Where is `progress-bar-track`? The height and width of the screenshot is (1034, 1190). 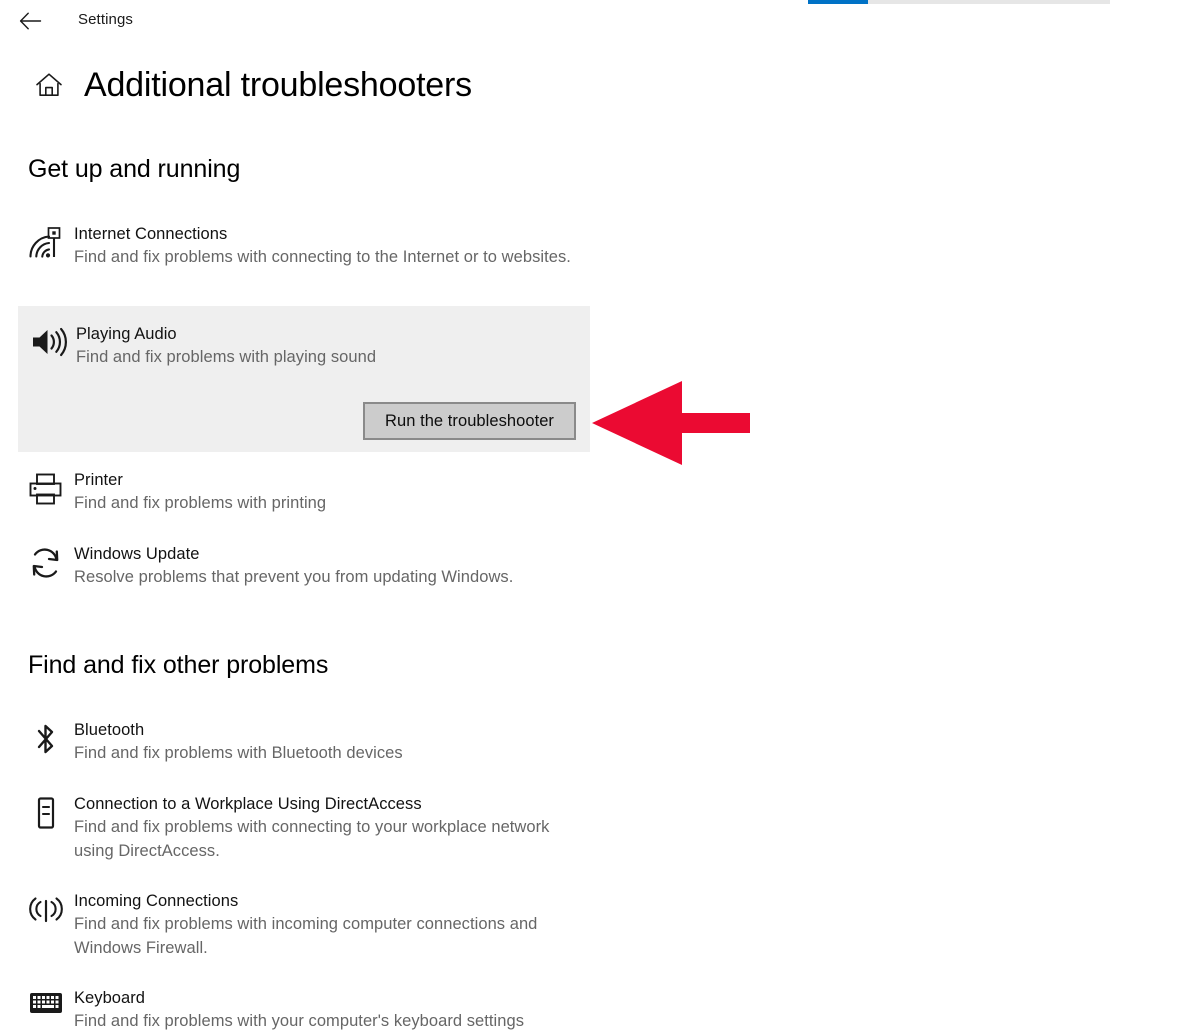 progress-bar-track is located at coordinates (959, 2).